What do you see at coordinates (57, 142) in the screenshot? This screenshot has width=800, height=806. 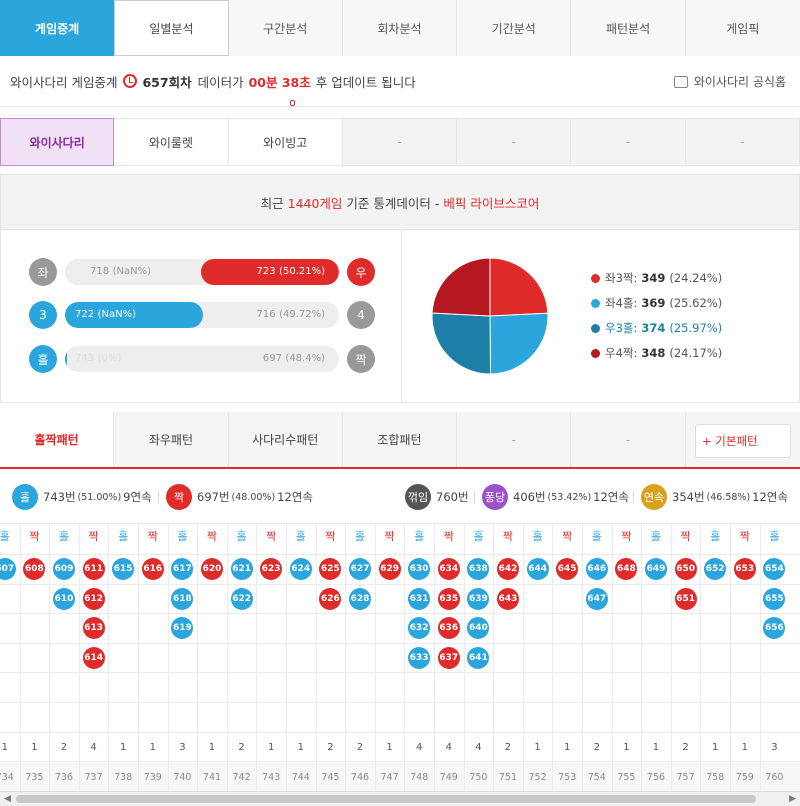 I see `tab-y-ladder: 와이사다리` at bounding box center [57, 142].